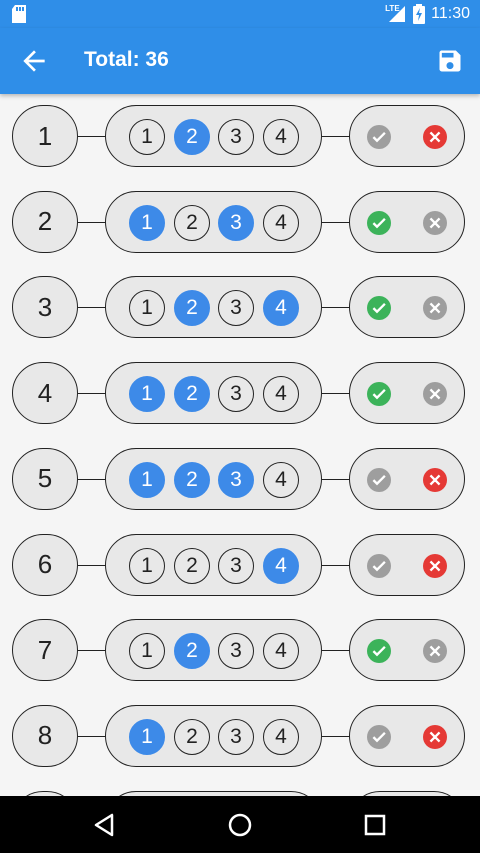  I want to click on back-button, so click(34, 61).